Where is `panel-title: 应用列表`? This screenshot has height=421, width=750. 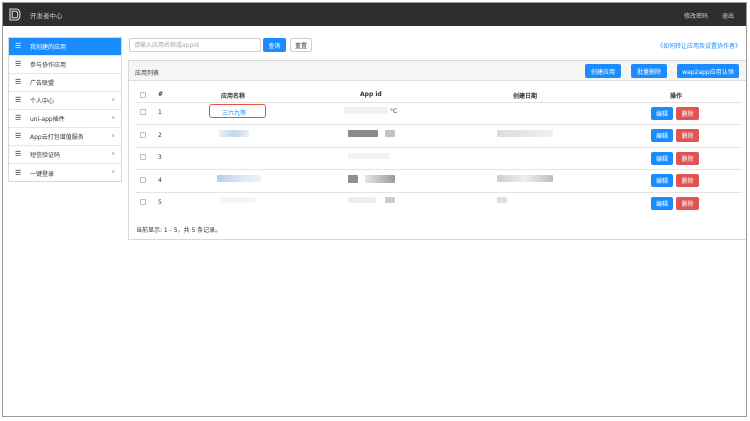 panel-title: 应用列表 is located at coordinates (147, 73).